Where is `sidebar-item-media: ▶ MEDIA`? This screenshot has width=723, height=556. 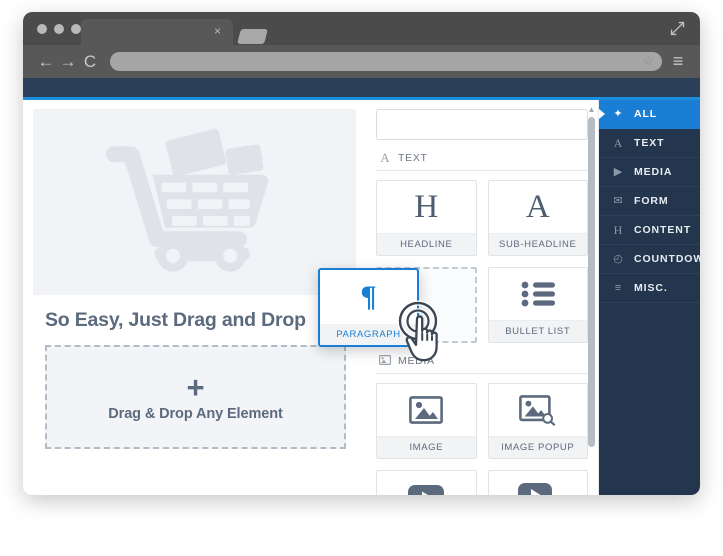 sidebar-item-media: ▶ MEDIA is located at coordinates (649, 172).